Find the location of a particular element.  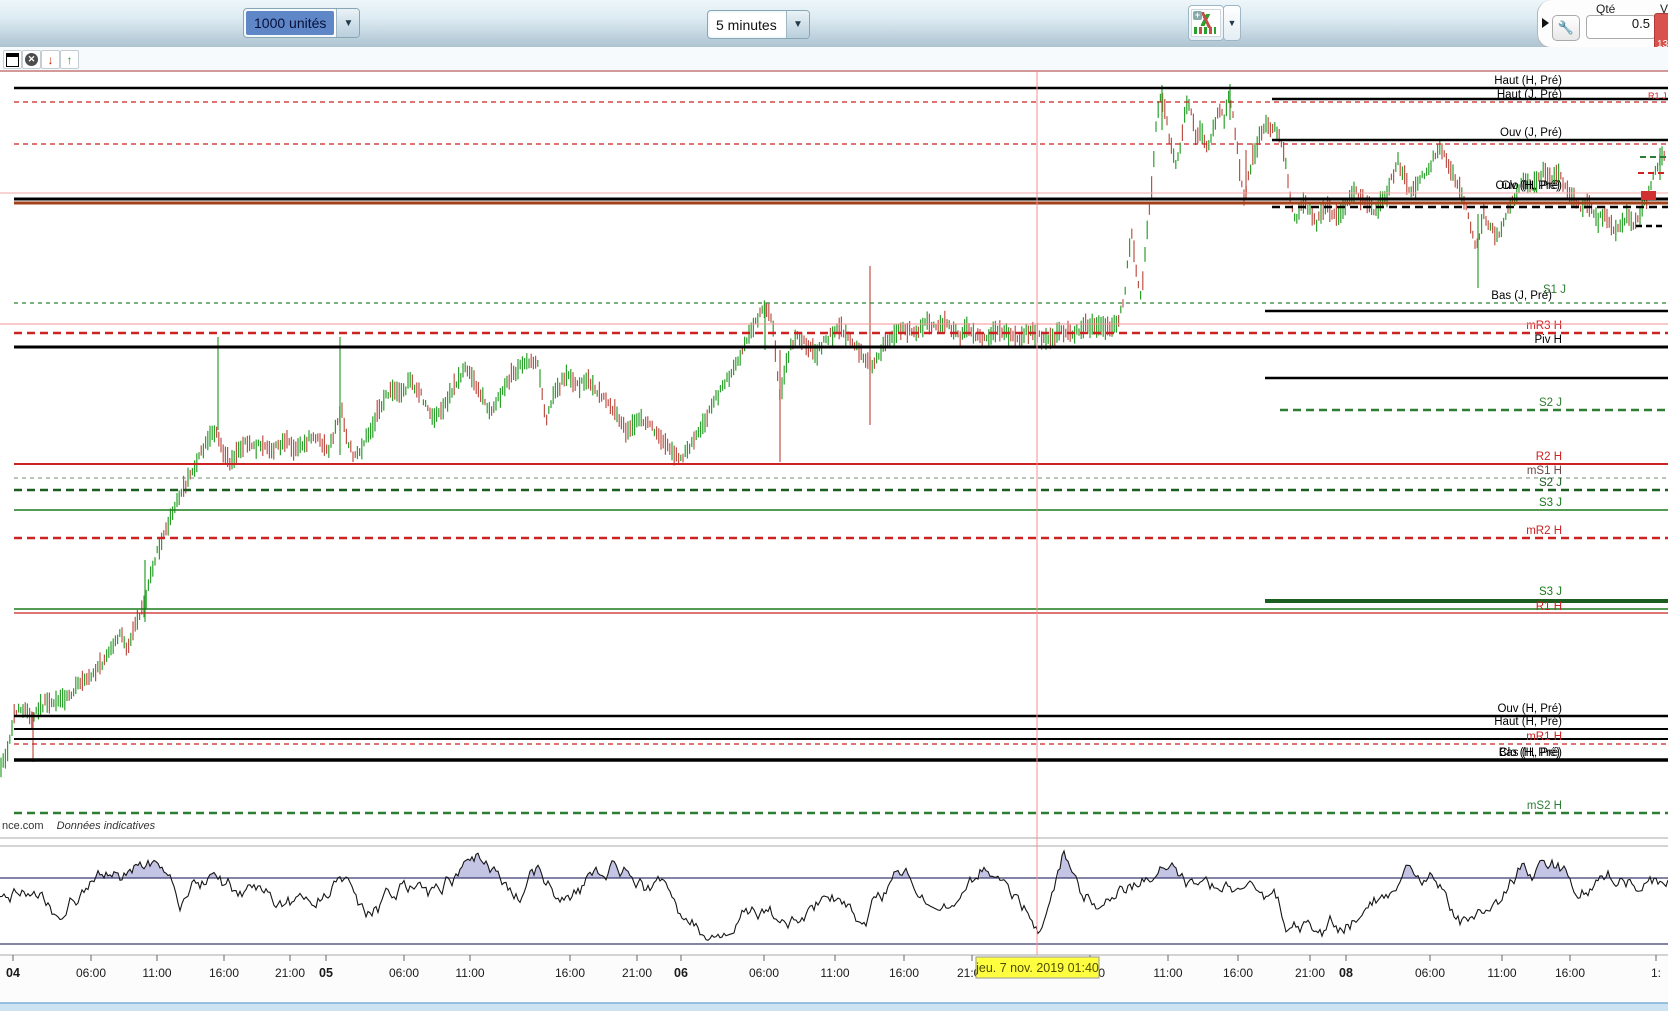

svg-text: Clo (H, Pré) is located at coordinates (1529, 753).